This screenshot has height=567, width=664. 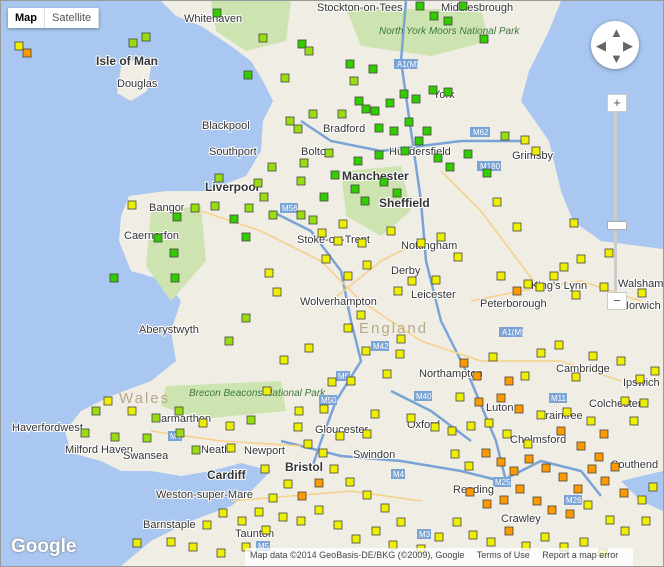 I want to click on terms-link: Terms of Use, so click(x=503, y=555).